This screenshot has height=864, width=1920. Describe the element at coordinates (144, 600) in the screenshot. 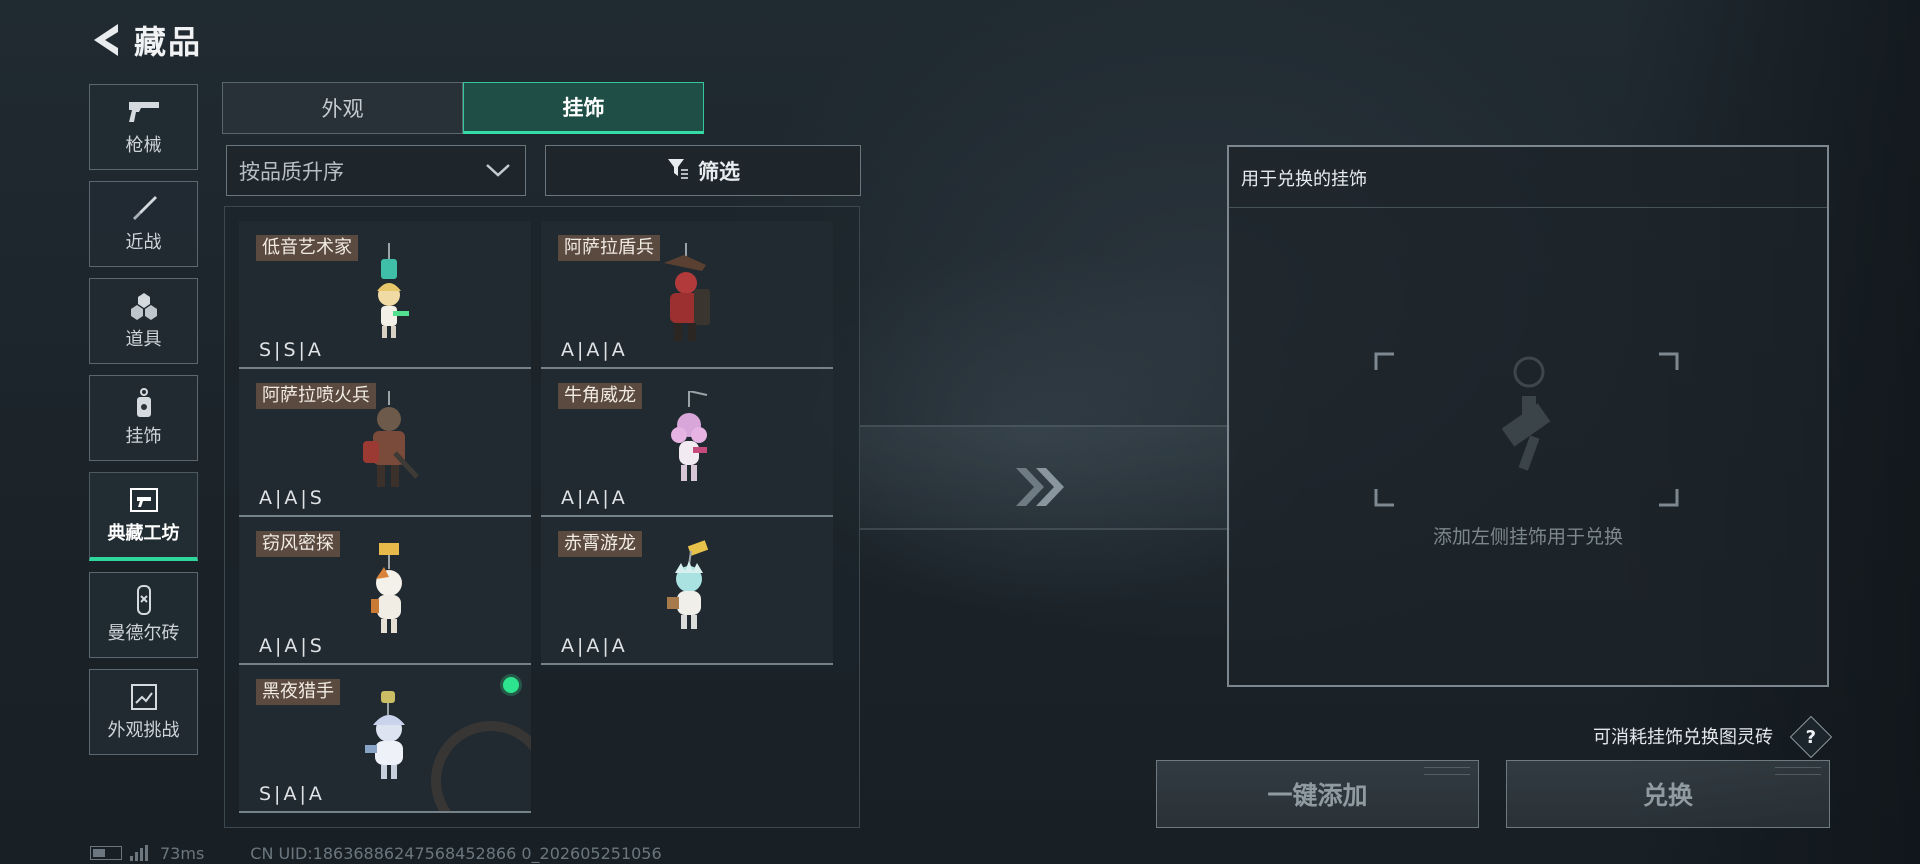

I see `brick-icon` at that location.